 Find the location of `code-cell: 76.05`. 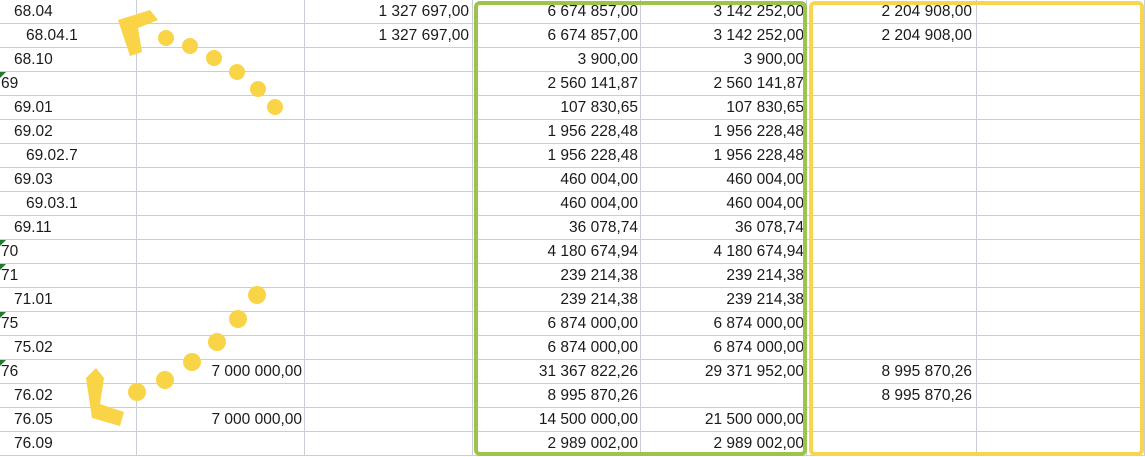

code-cell: 76.05 is located at coordinates (68, 420).